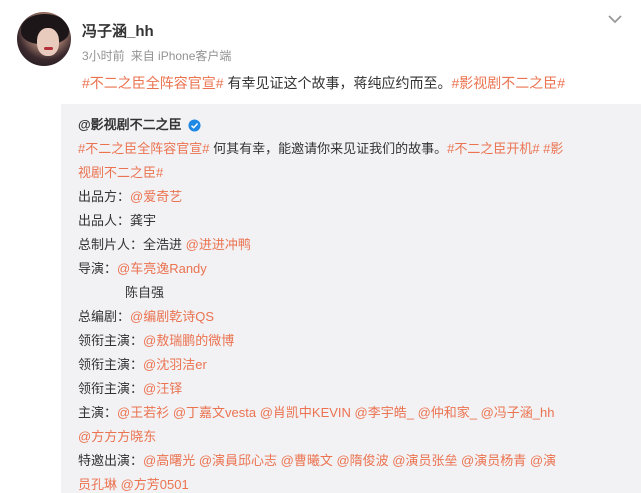 This screenshot has height=493, width=641. What do you see at coordinates (117, 436) in the screenshot?
I see `mention-link: @方方方晓东` at bounding box center [117, 436].